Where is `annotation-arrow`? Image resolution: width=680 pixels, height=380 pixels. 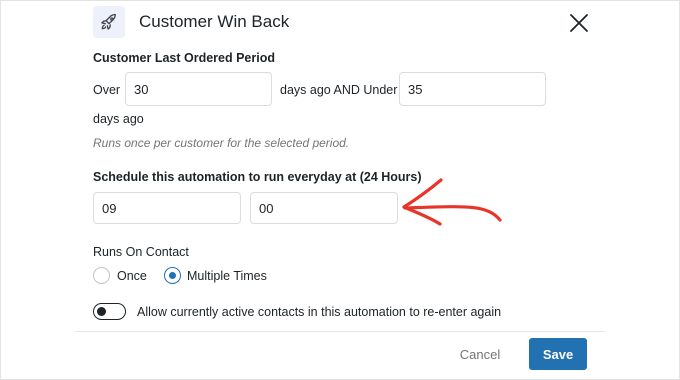
annotation-arrow is located at coordinates (452, 202).